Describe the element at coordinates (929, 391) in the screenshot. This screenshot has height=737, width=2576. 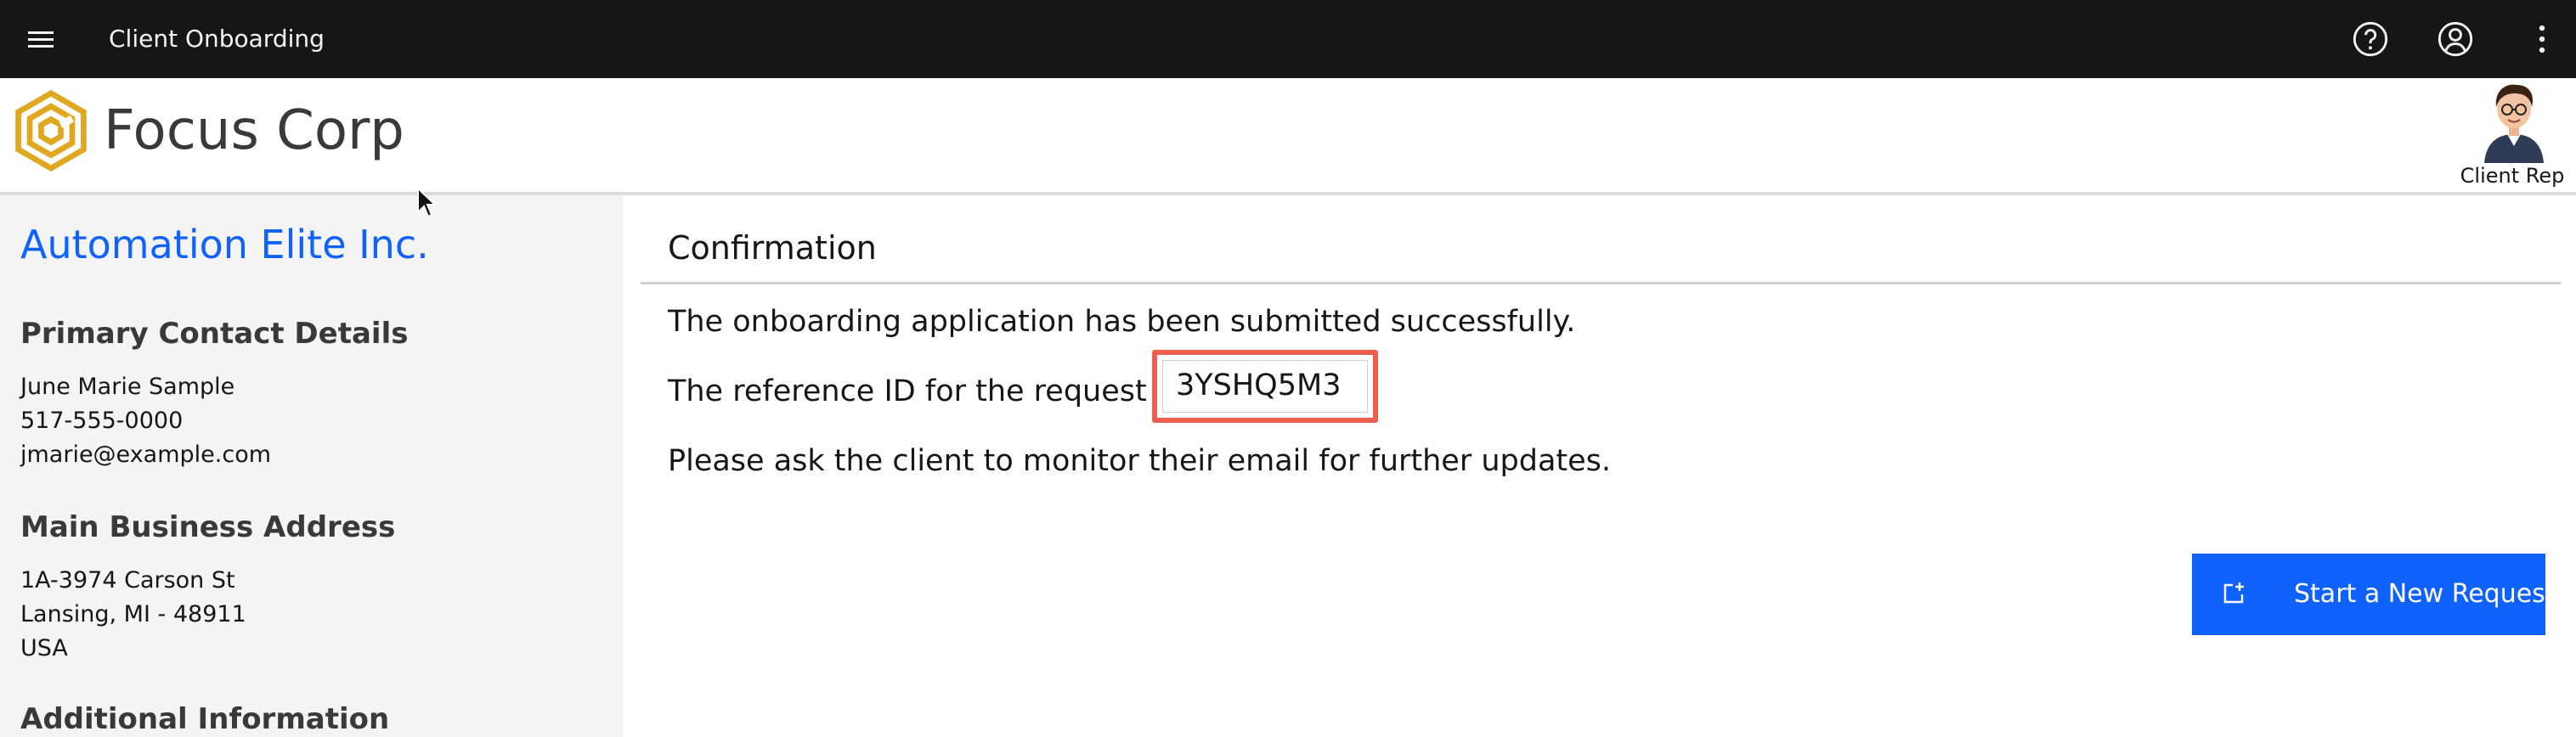
I see `reference-id-label: The reference ID for the request is:` at that location.